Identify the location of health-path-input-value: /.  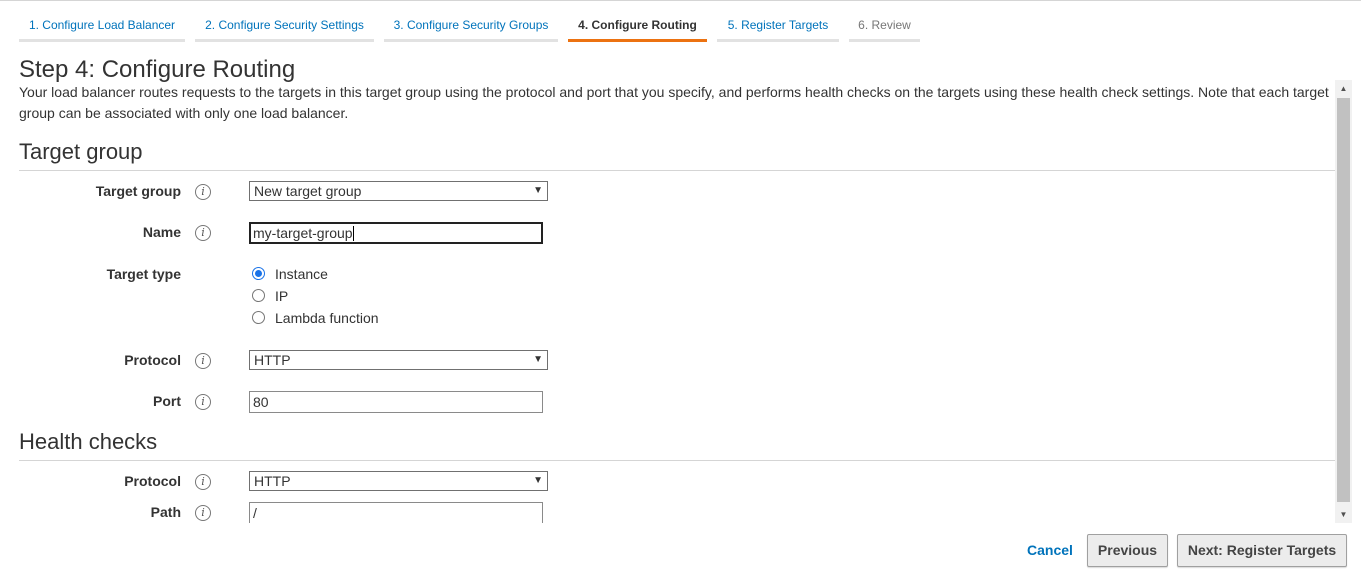
(255, 513).